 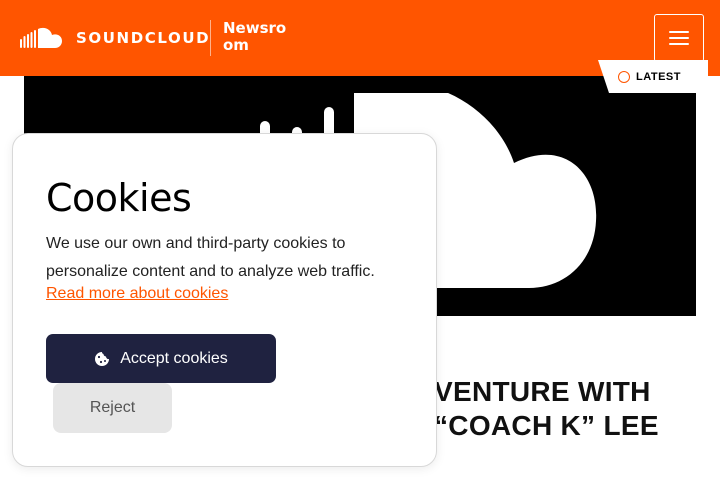 I want to click on accept-cookies-label: Accept cookies, so click(x=174, y=358).